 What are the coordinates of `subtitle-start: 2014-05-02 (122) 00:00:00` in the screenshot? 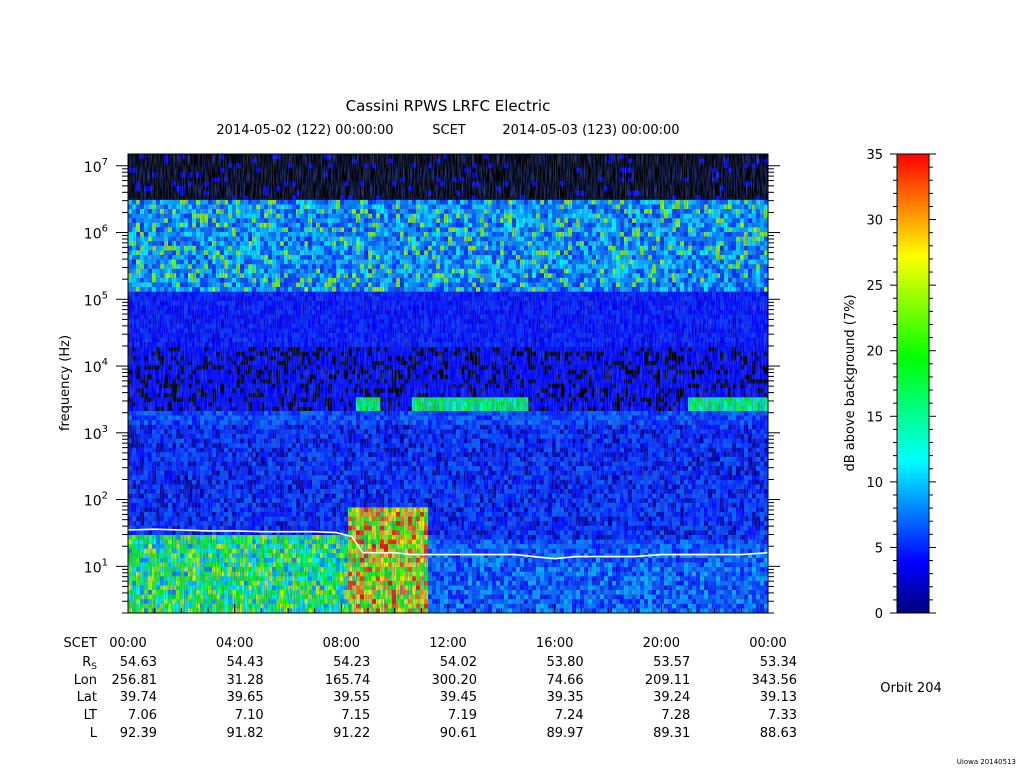 It's located at (304, 130).